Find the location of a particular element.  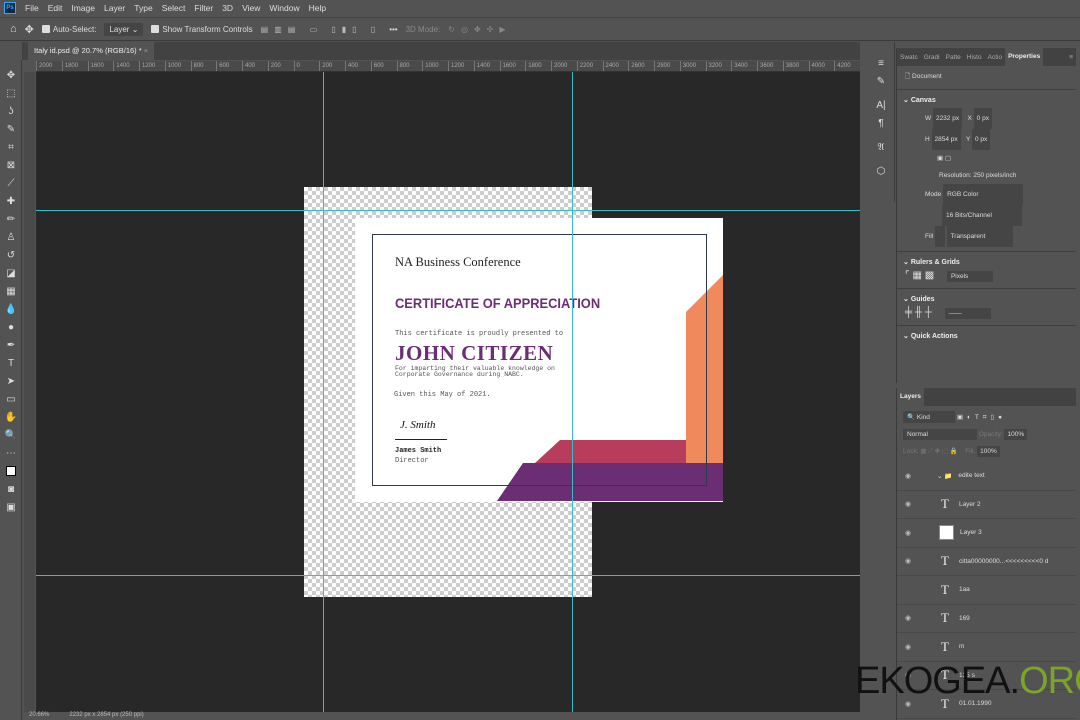

brush-tool-icon: ✏ is located at coordinates (11, 219).